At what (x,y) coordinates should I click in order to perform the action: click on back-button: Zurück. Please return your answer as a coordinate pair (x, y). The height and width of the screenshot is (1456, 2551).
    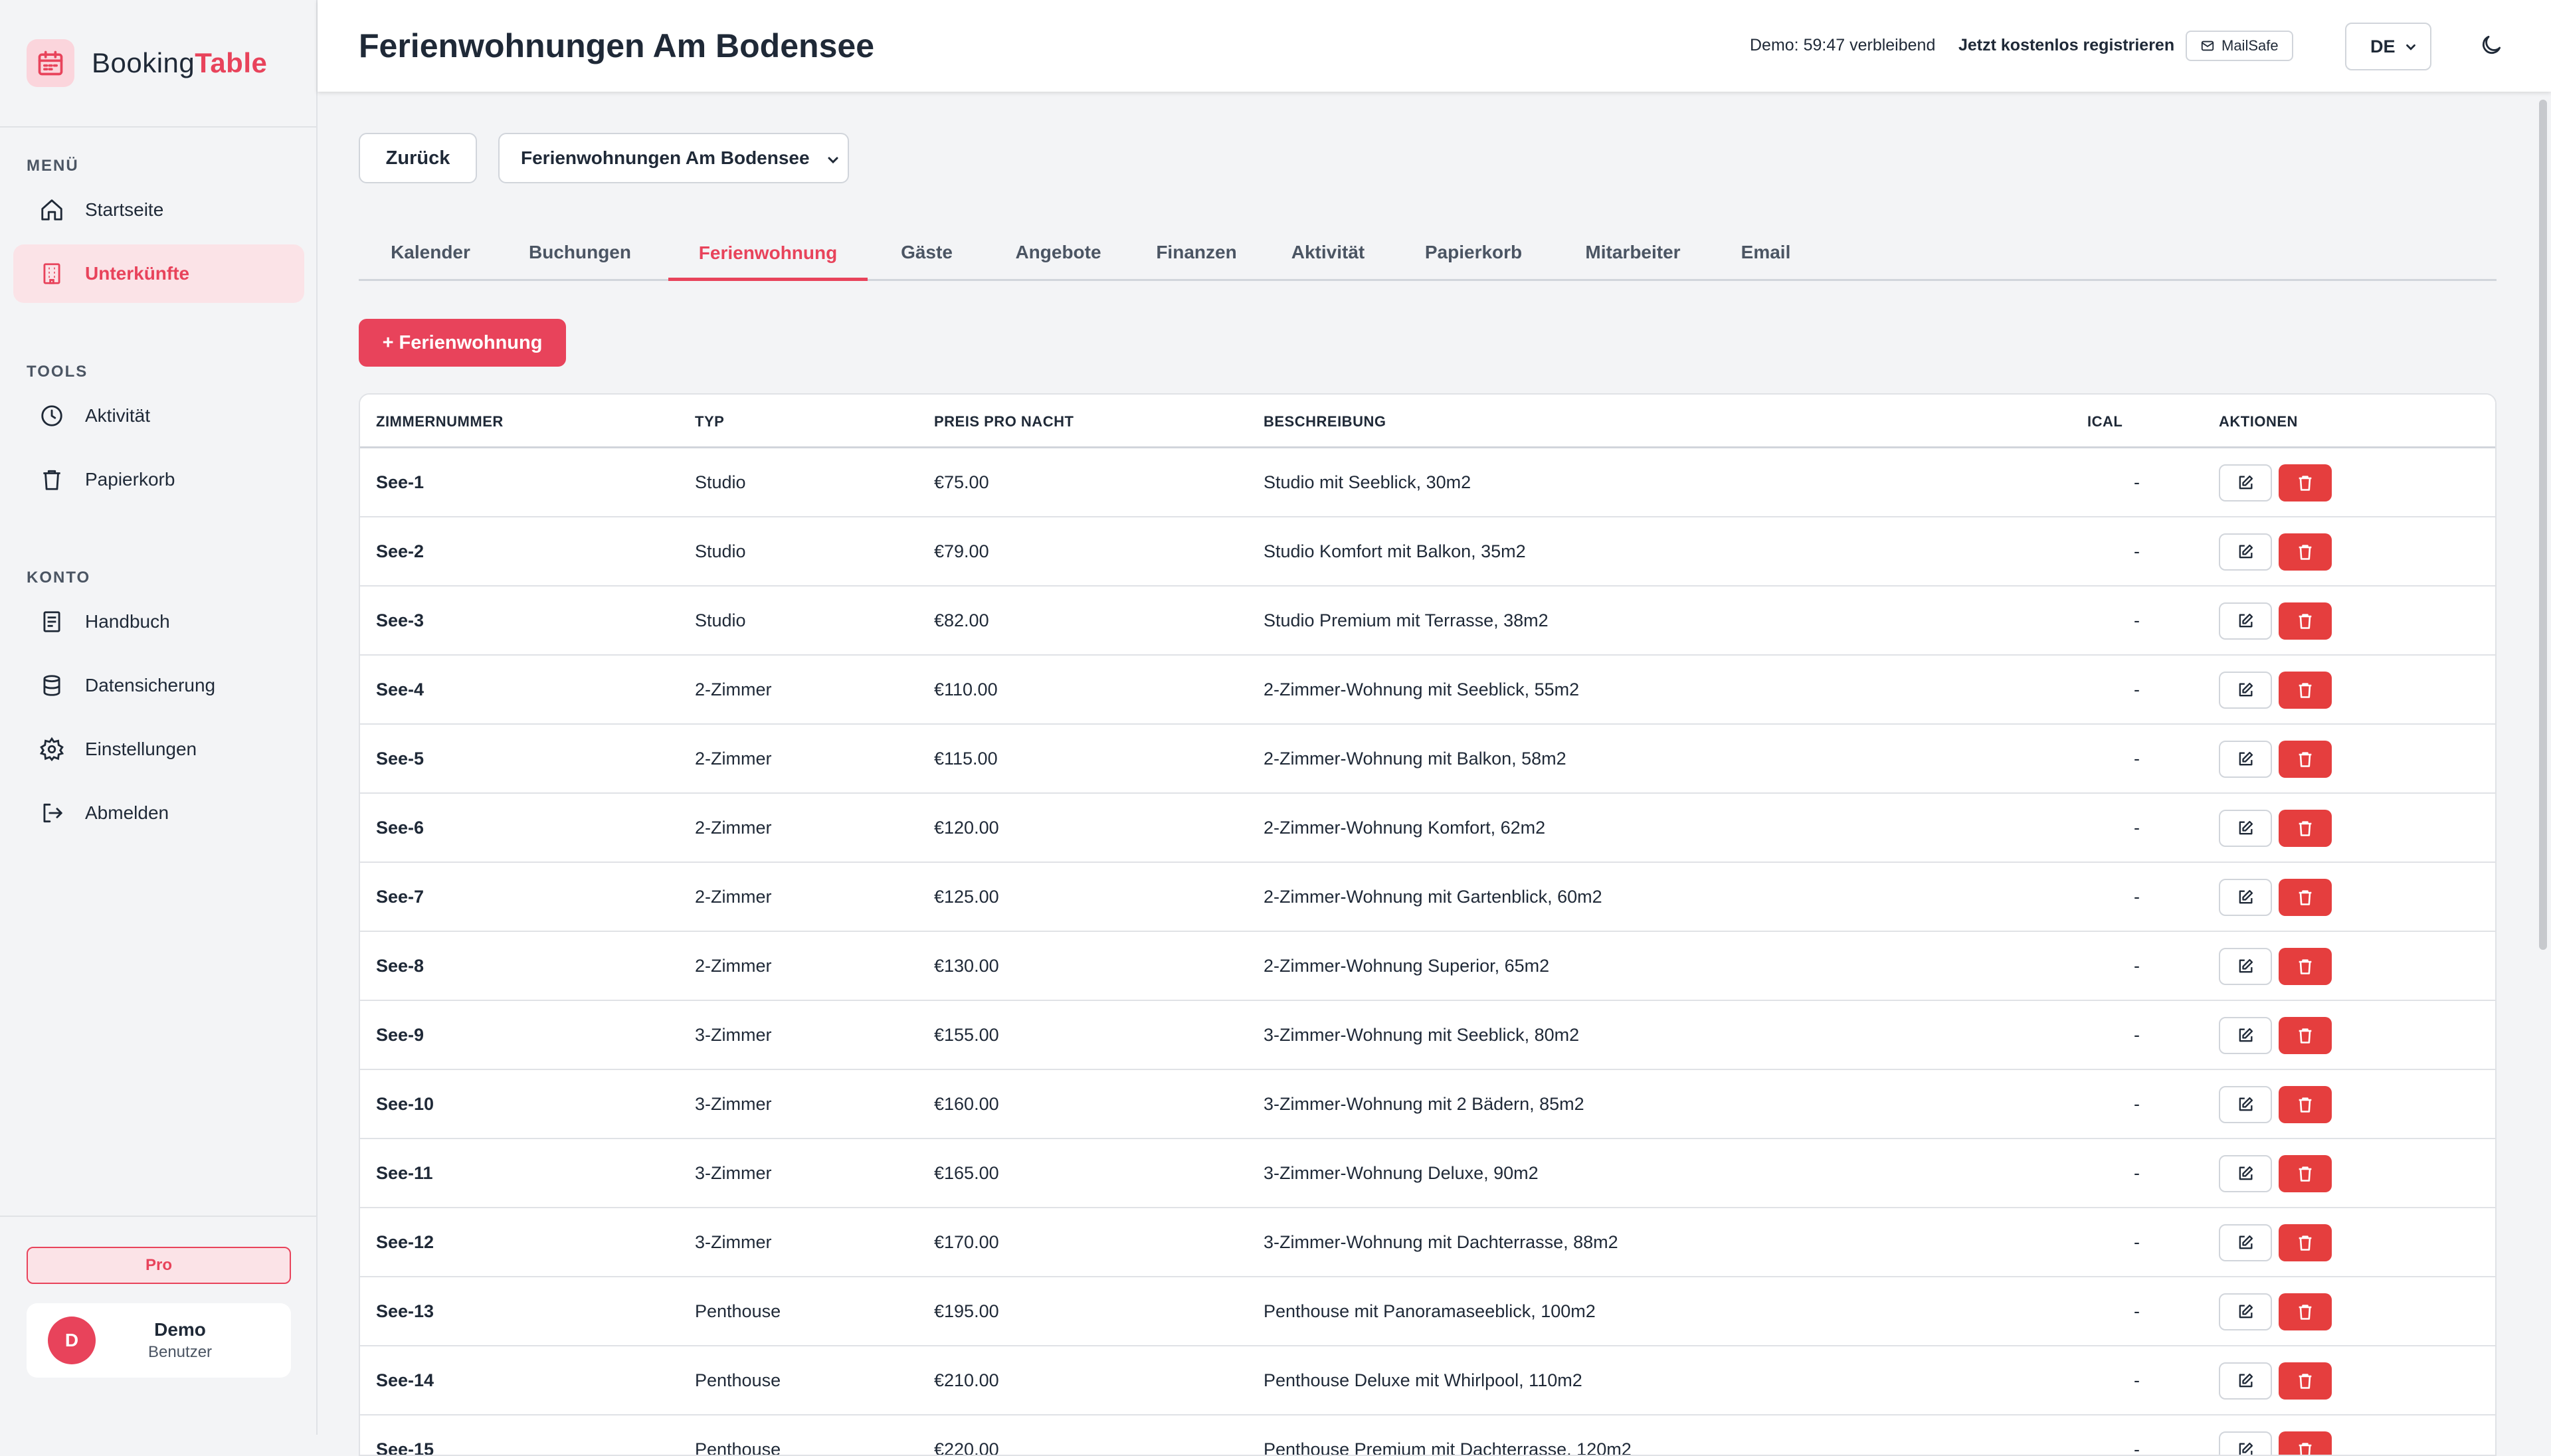
    Looking at the image, I should click on (418, 158).